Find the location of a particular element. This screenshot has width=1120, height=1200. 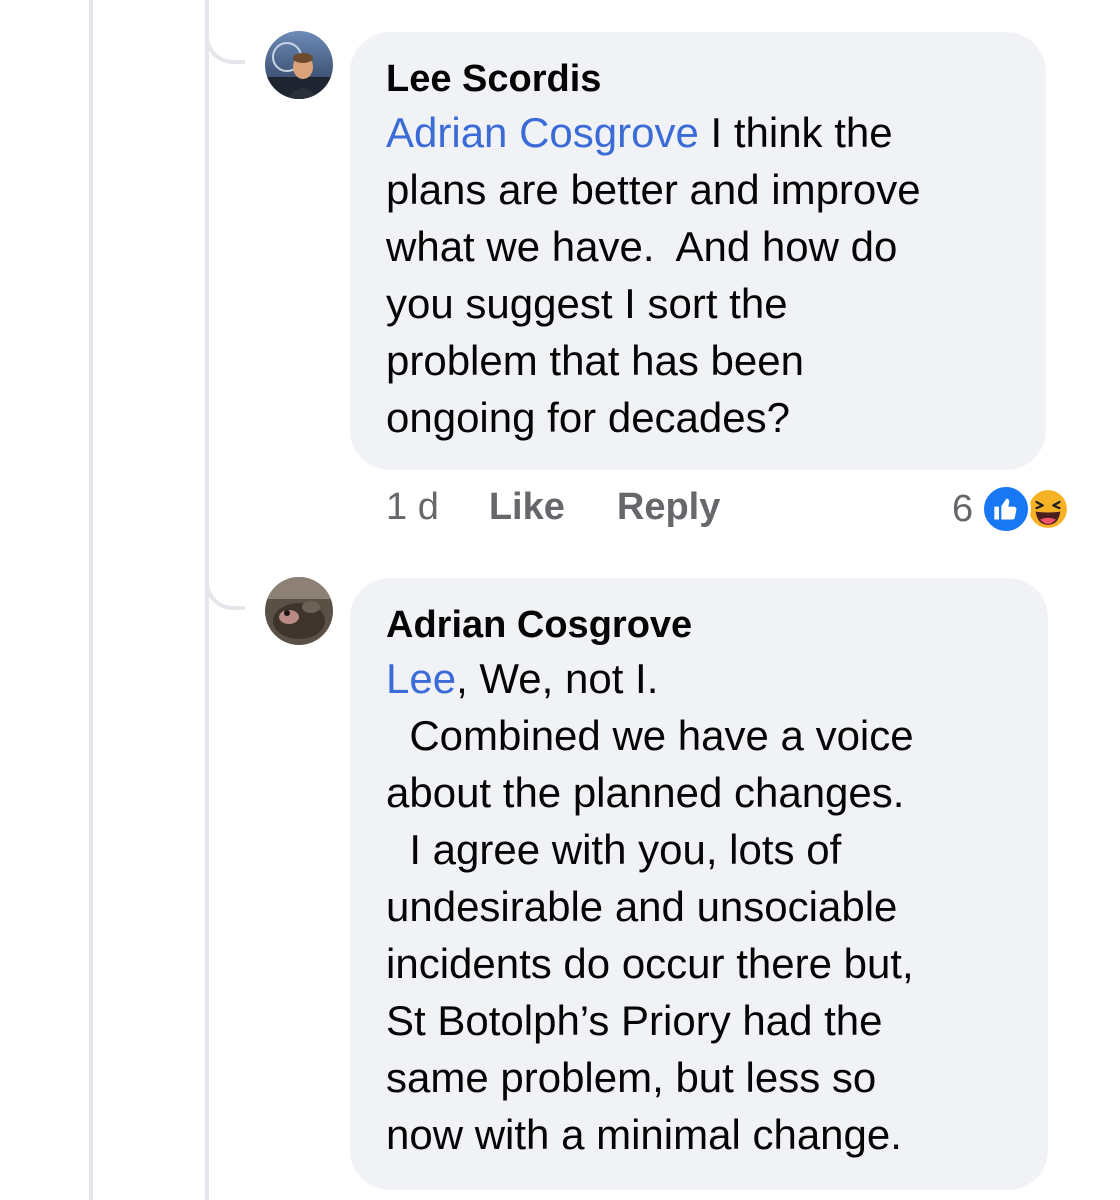

comment-line: , We, not I. is located at coordinates (557, 678).